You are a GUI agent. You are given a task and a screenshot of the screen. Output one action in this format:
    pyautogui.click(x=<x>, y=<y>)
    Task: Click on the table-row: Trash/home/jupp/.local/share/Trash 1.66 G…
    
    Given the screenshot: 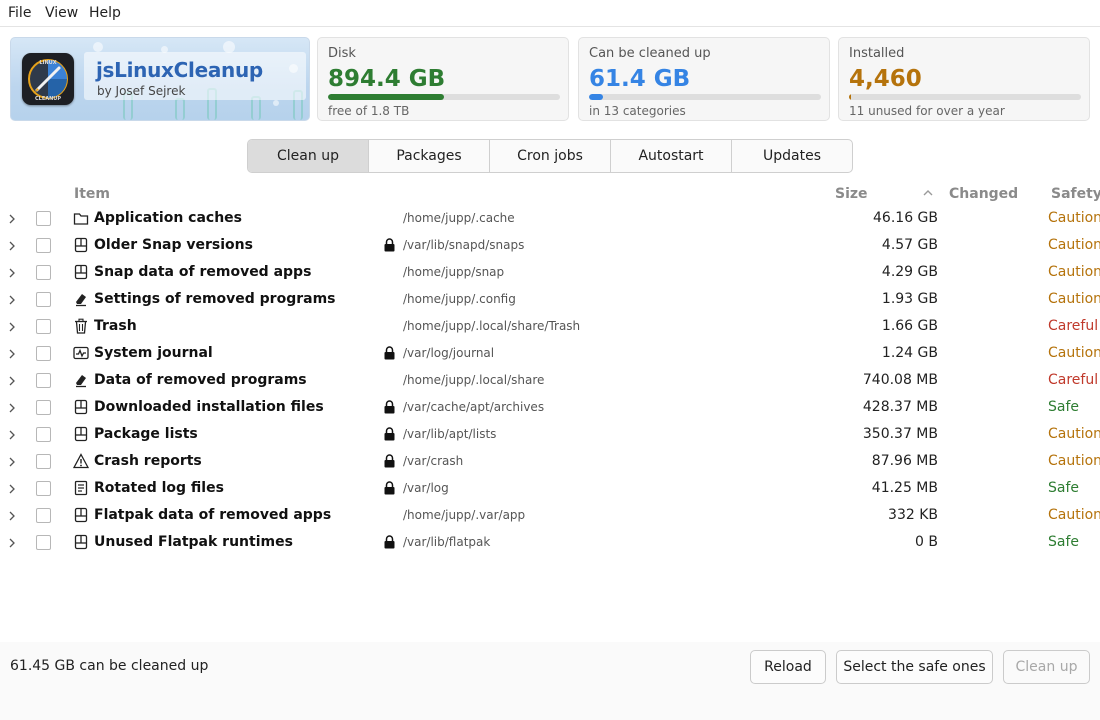 What is the action you would take?
    pyautogui.click(x=550, y=327)
    